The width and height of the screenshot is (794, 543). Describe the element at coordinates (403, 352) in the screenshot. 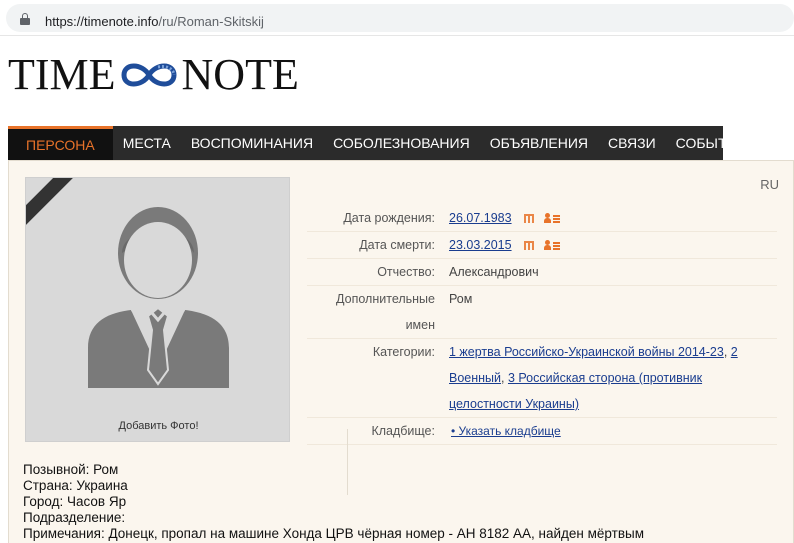

I see `categories-label: Категории:` at that location.